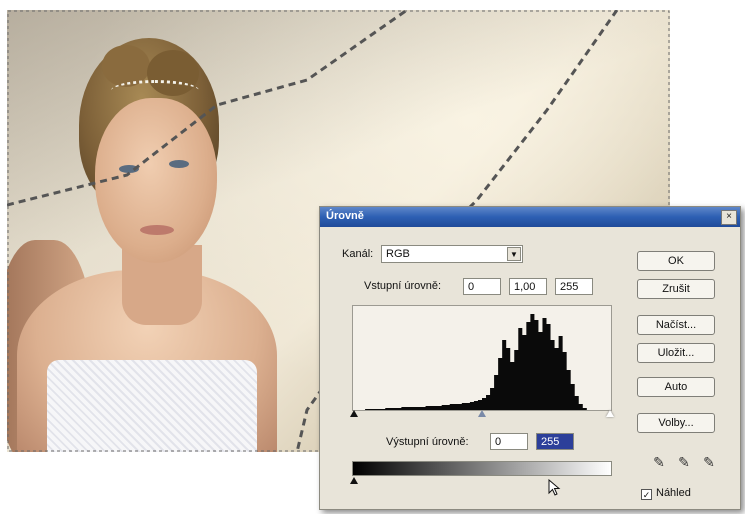 Image resolution: width=745 pixels, height=514 pixels. What do you see at coordinates (345, 216) in the screenshot?
I see `dialog-title: Úrovně` at bounding box center [345, 216].